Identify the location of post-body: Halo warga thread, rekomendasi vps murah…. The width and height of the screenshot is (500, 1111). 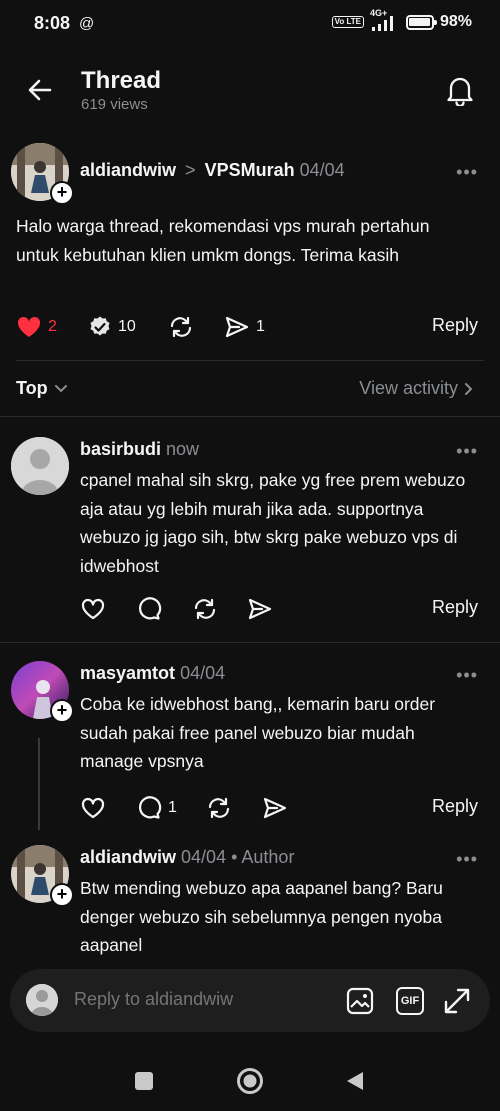
(223, 240).